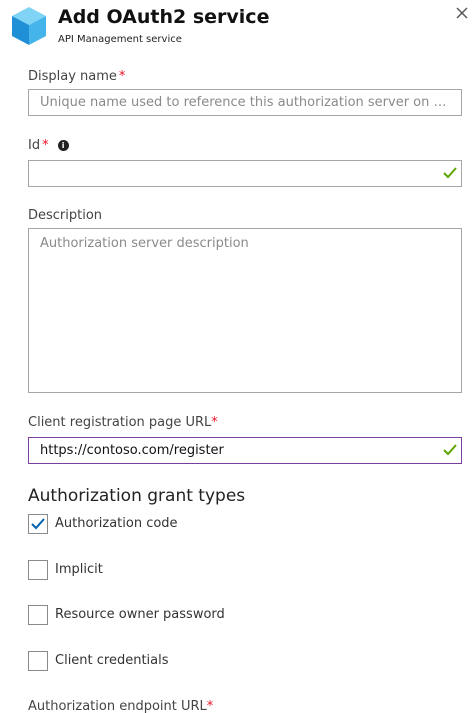 Image resolution: width=473 pixels, height=713 pixels. What do you see at coordinates (121, 706) in the screenshot?
I see `authorization-endpoint-label: Authorization endpoint URL*` at bounding box center [121, 706].